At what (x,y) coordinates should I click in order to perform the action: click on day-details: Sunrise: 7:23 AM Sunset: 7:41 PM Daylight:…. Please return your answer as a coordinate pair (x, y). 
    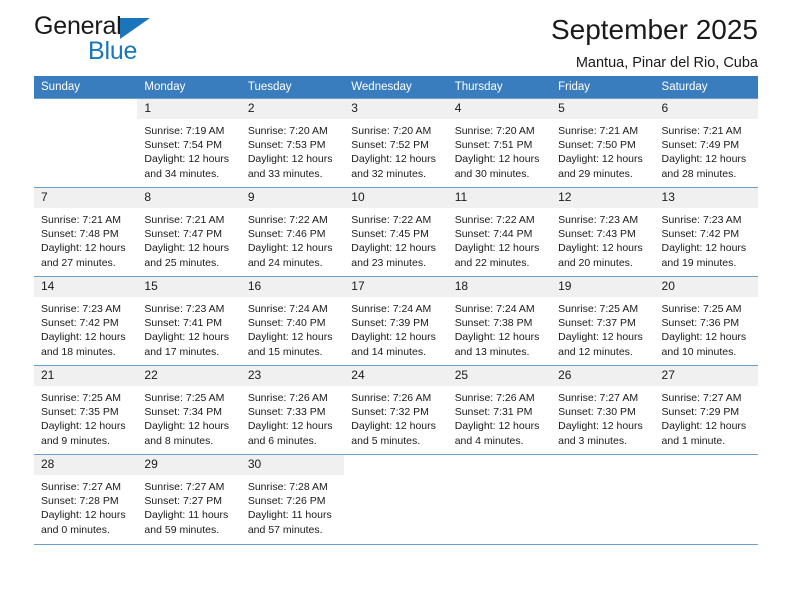
    Looking at the image, I should click on (188, 328).